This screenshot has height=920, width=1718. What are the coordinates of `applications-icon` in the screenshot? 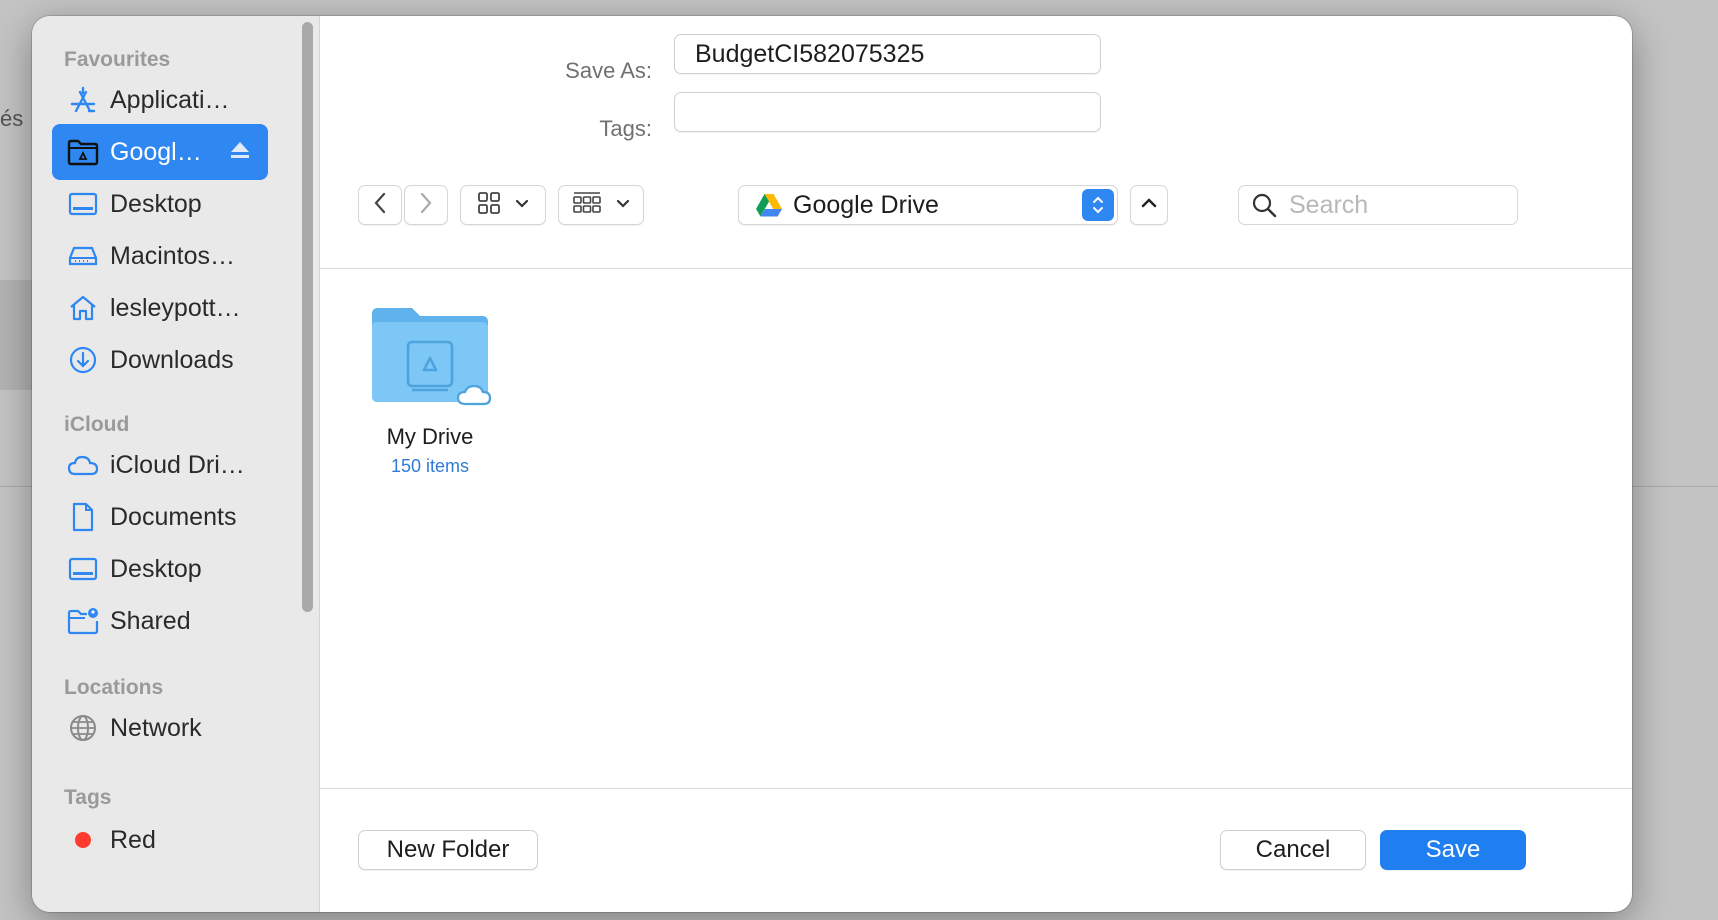 It's located at (83, 100).